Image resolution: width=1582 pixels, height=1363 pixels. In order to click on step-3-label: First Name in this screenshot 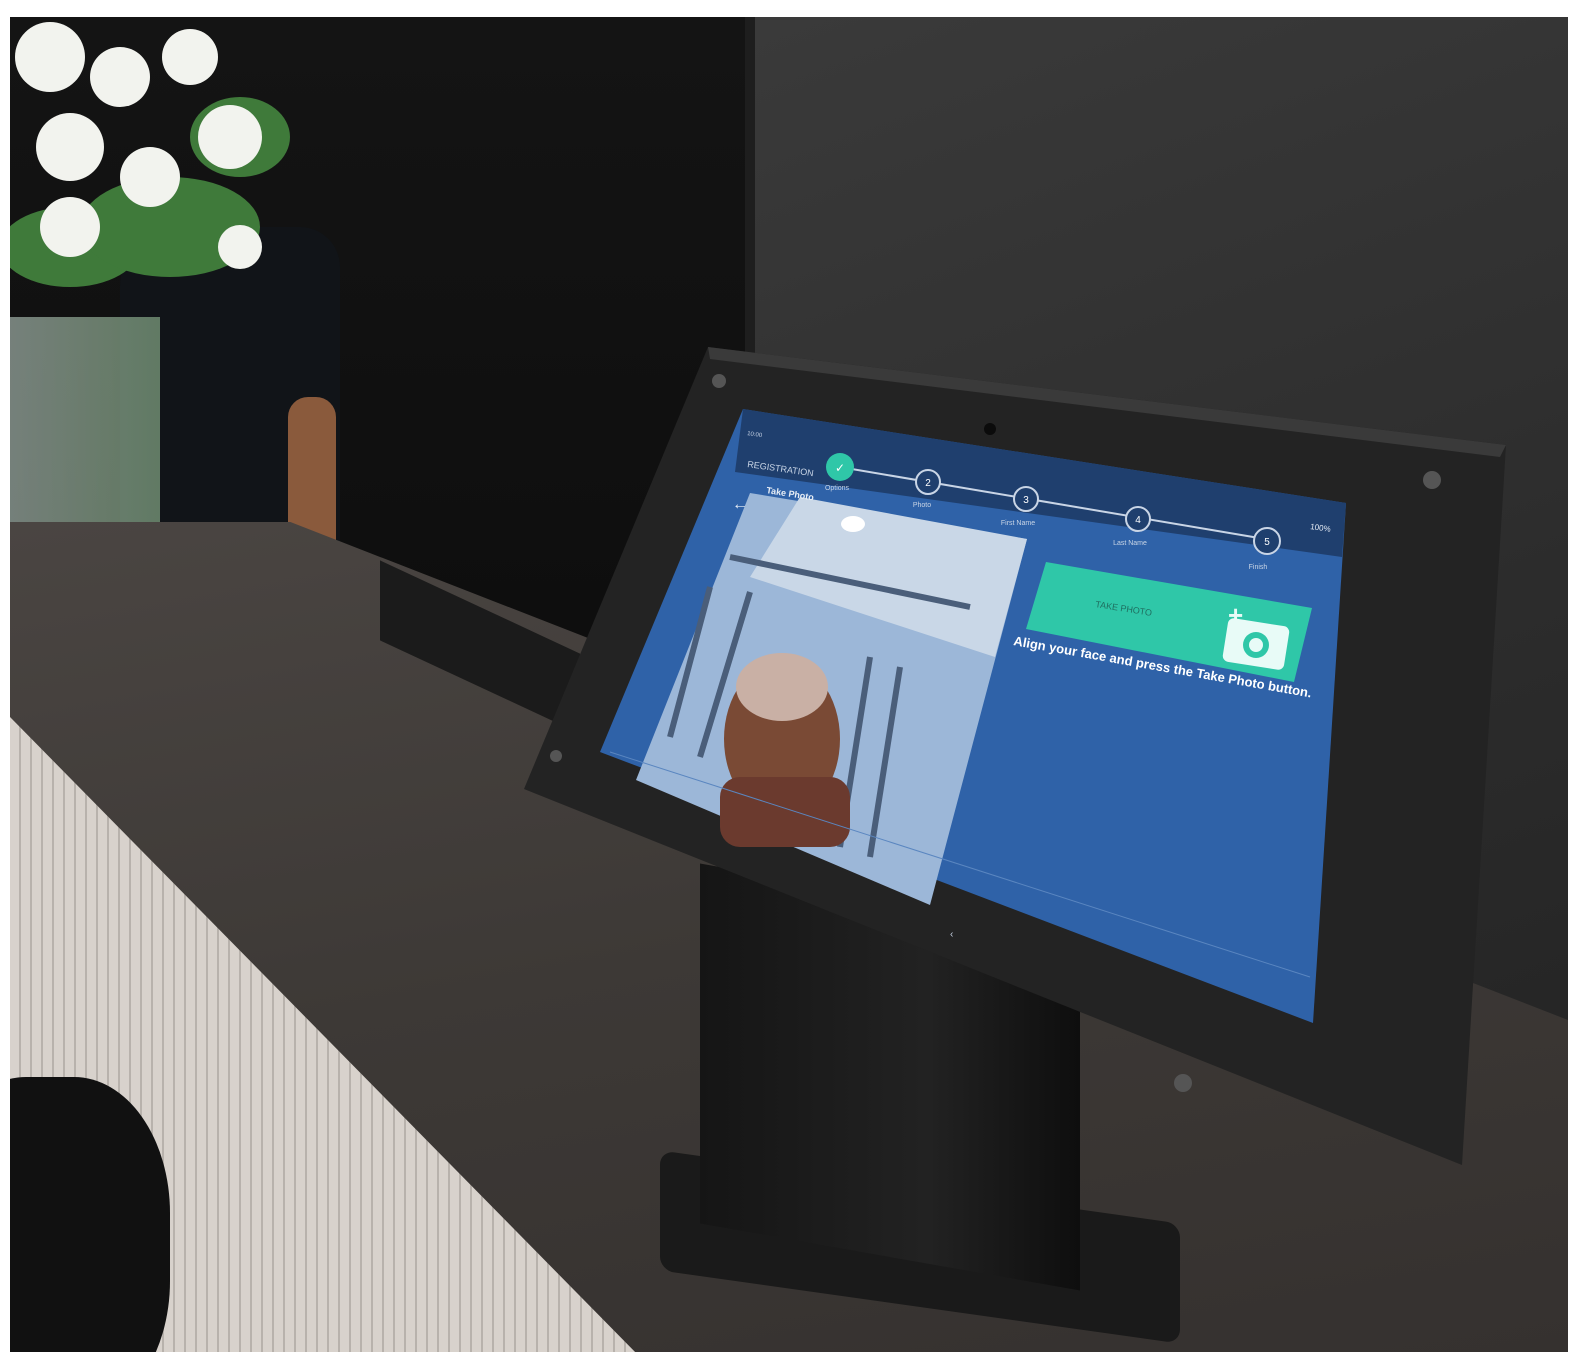, I will do `click(1018, 523)`.